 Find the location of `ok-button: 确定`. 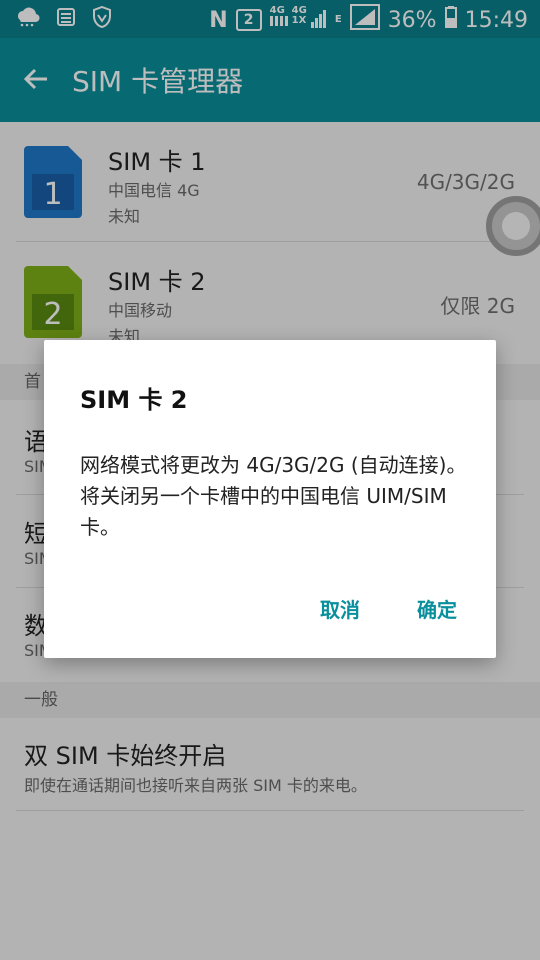

ok-button: 确定 is located at coordinates (437, 608).